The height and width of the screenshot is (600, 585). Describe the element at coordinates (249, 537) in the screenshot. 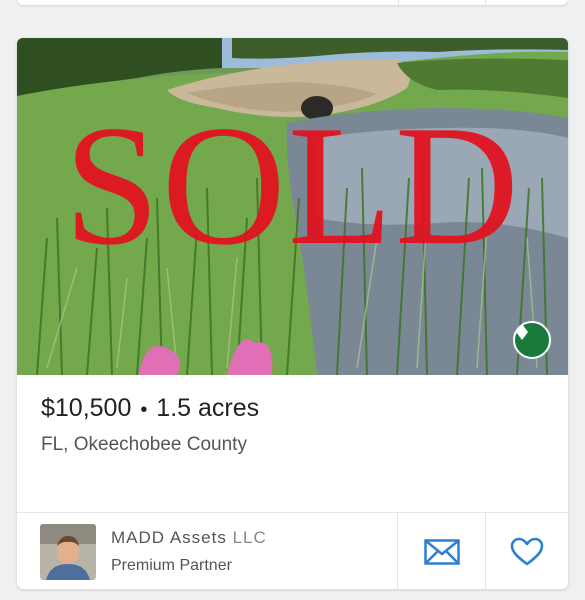

I see `agent-name-suffix: LLC` at that location.